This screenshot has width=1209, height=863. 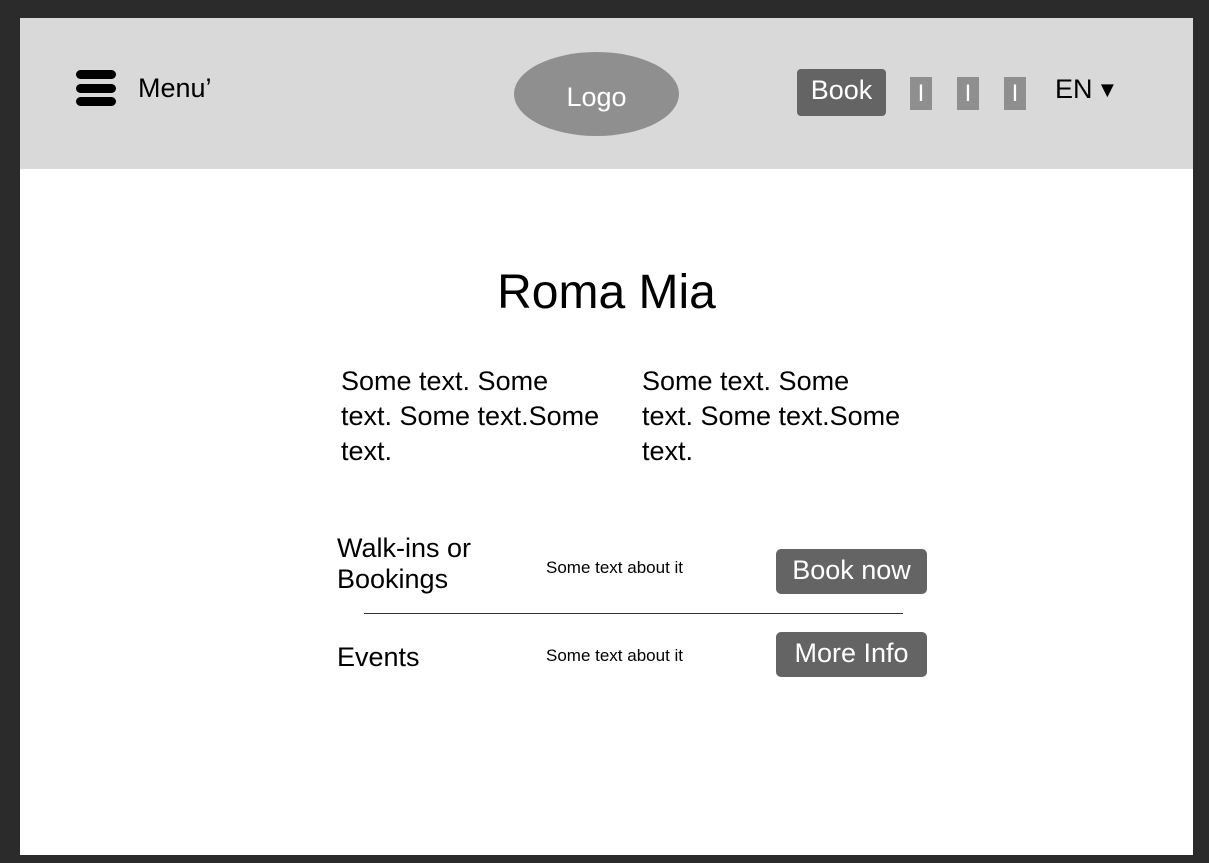 I want to click on social-link-3: I, so click(x=1015, y=93).